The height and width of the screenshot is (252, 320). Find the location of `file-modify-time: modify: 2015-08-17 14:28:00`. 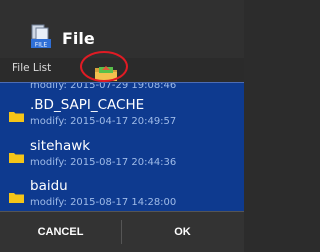

file-modify-time: modify: 2015-08-17 14:28:00 is located at coordinates (103, 202).